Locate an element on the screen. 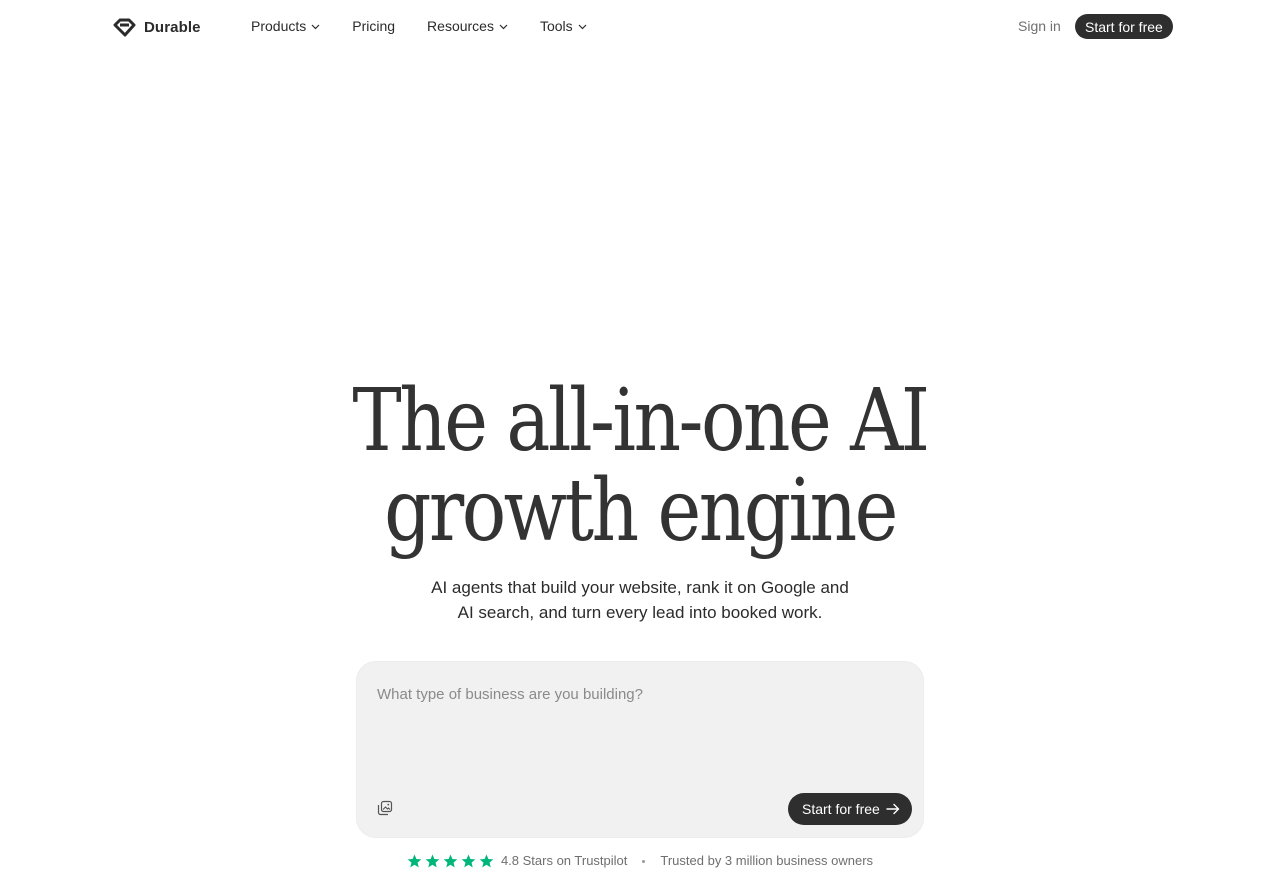 This screenshot has height=895, width=1280. prompt-cta-label: Start for free is located at coordinates (841, 809).